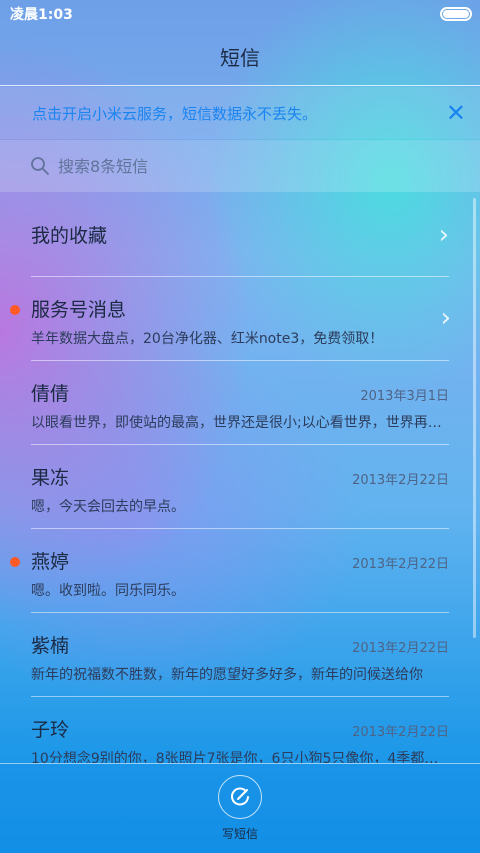  I want to click on conversation-row: 服务号消息羊年数据大盘点，20台净化器、红米note3，免费领取！ ›, so click(230, 319).